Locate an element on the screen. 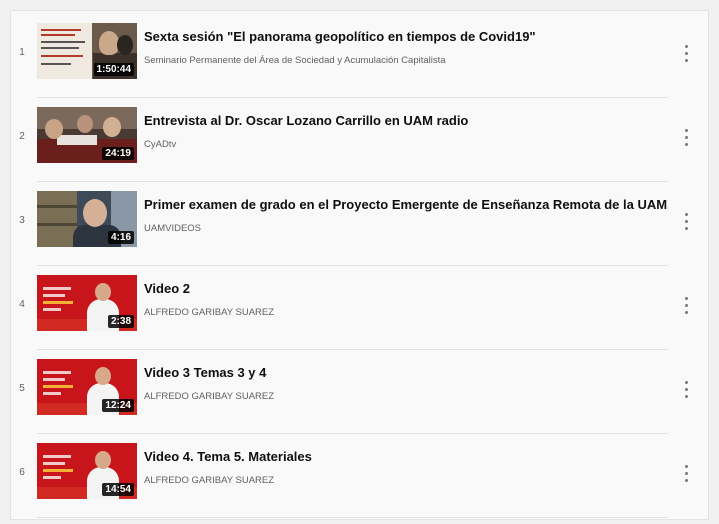  item-index: 6 is located at coordinates (22, 472).